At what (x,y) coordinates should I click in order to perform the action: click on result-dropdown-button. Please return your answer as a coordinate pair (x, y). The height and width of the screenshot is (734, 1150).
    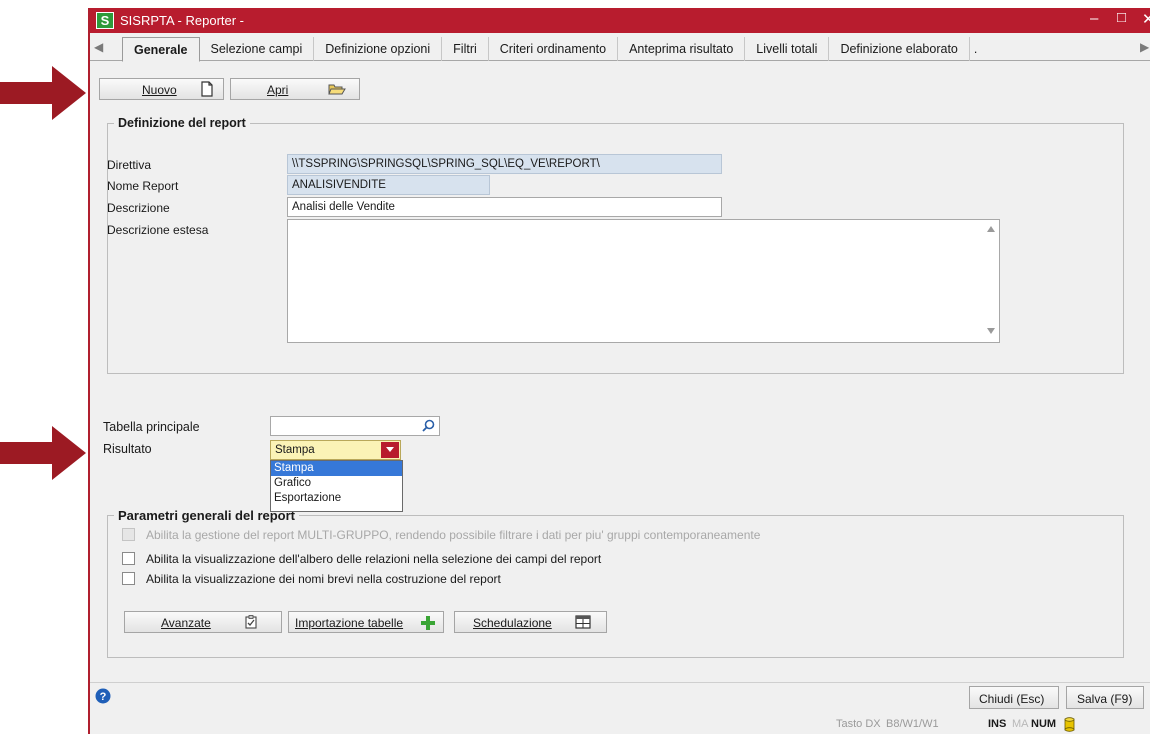
    Looking at the image, I should click on (390, 450).